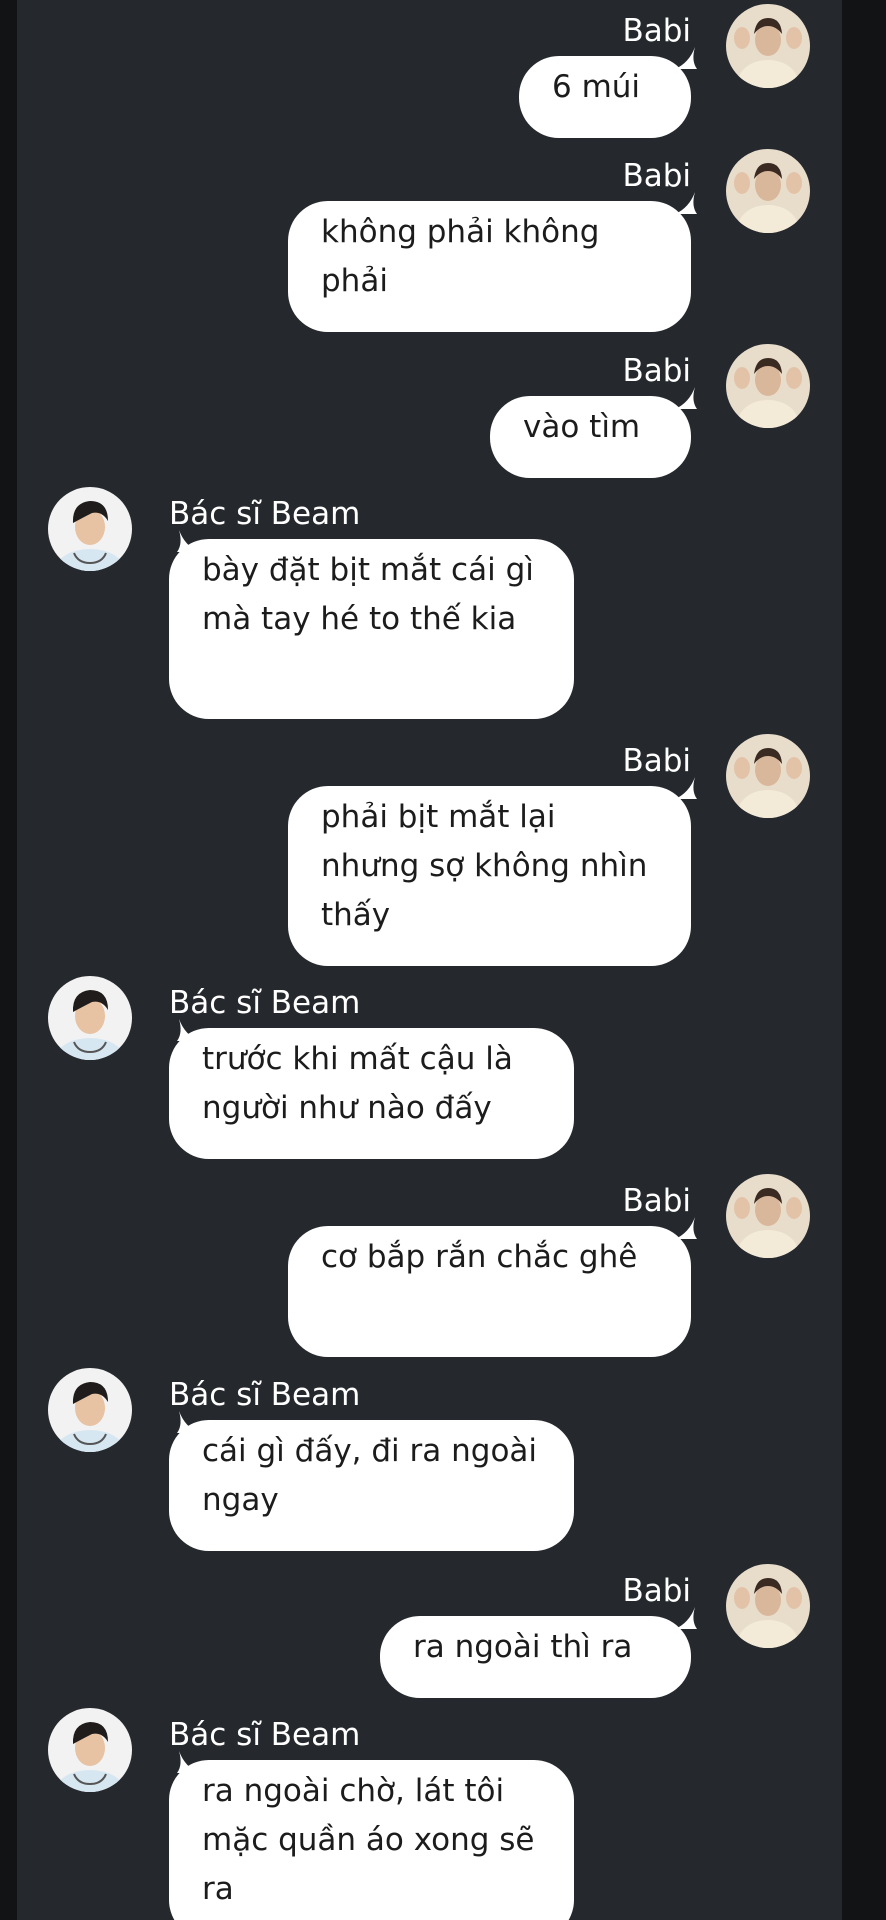 The width and height of the screenshot is (886, 1920). I want to click on message-bubble: cái gì đấy, đi ra ngoài ngay, so click(371, 1481).